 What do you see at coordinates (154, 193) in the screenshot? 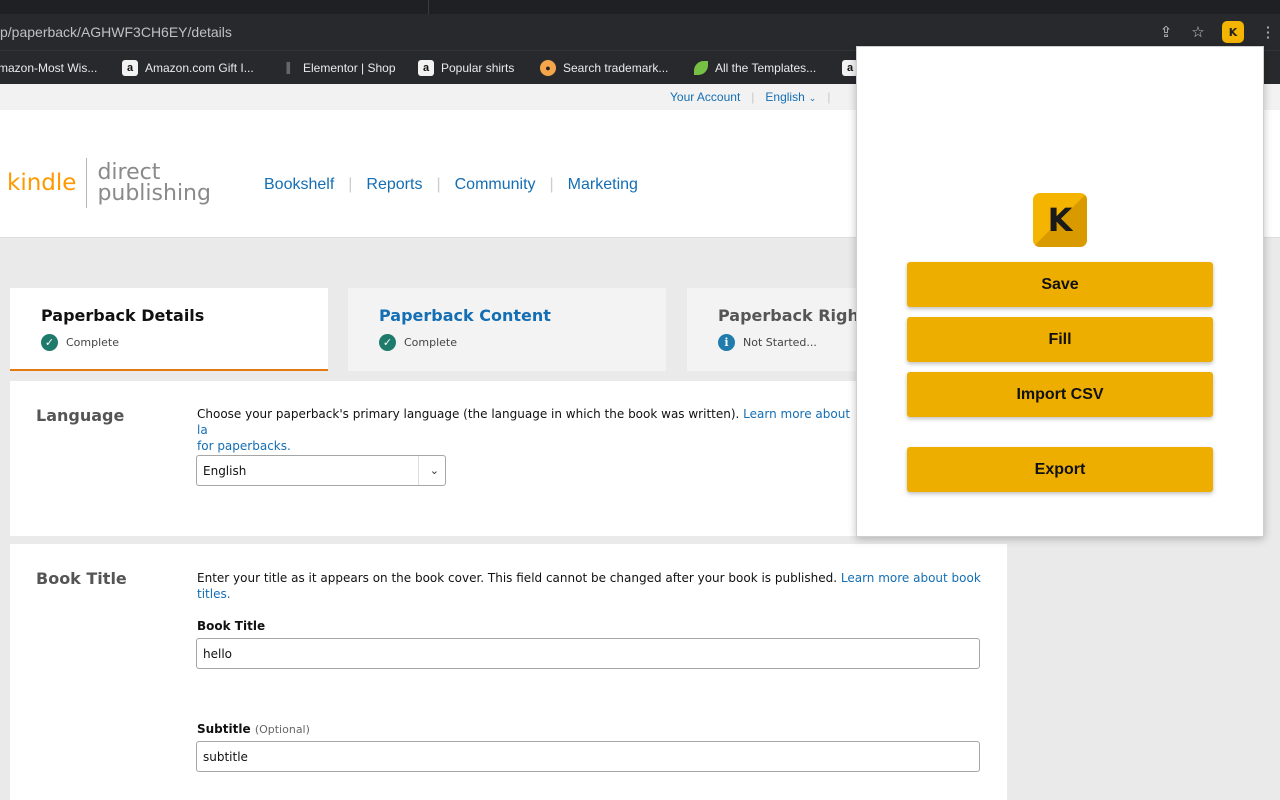
I see `logo-publishing: publishing` at bounding box center [154, 193].